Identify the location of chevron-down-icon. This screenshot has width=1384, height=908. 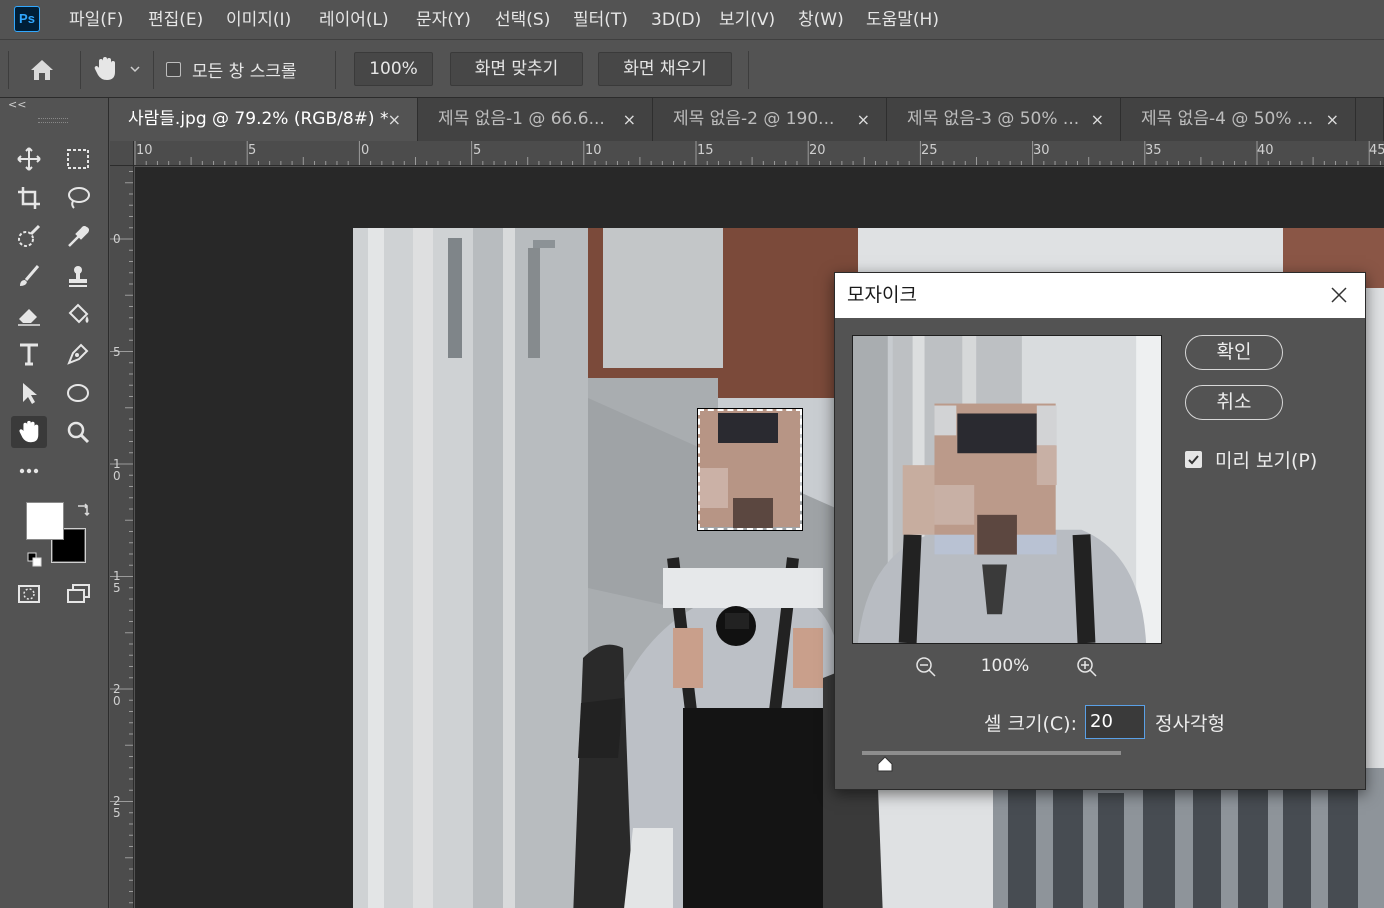
(135, 68).